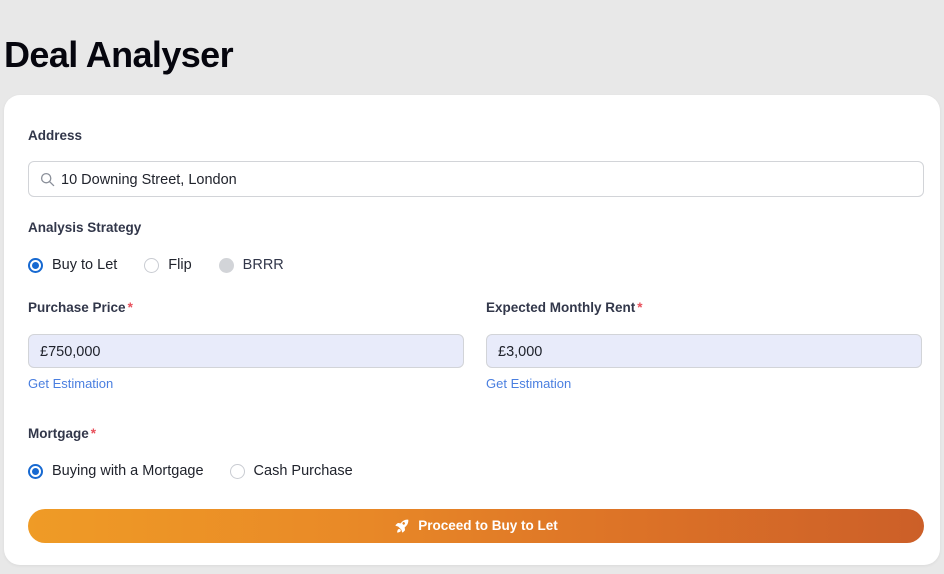 This screenshot has width=944, height=574. Describe the element at coordinates (704, 351) in the screenshot. I see `monthly-rent-input: £3,000` at that location.